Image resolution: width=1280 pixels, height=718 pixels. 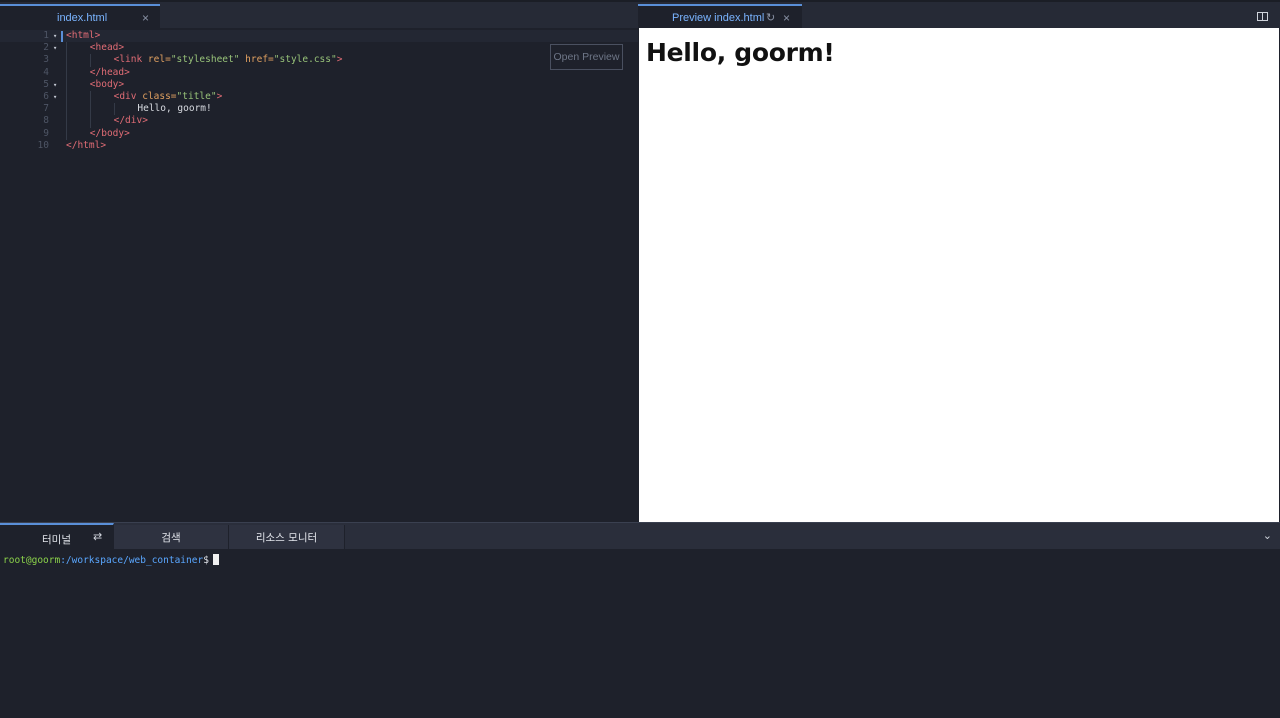 What do you see at coordinates (215, 559) in the screenshot?
I see `terminal-cursor` at bounding box center [215, 559].